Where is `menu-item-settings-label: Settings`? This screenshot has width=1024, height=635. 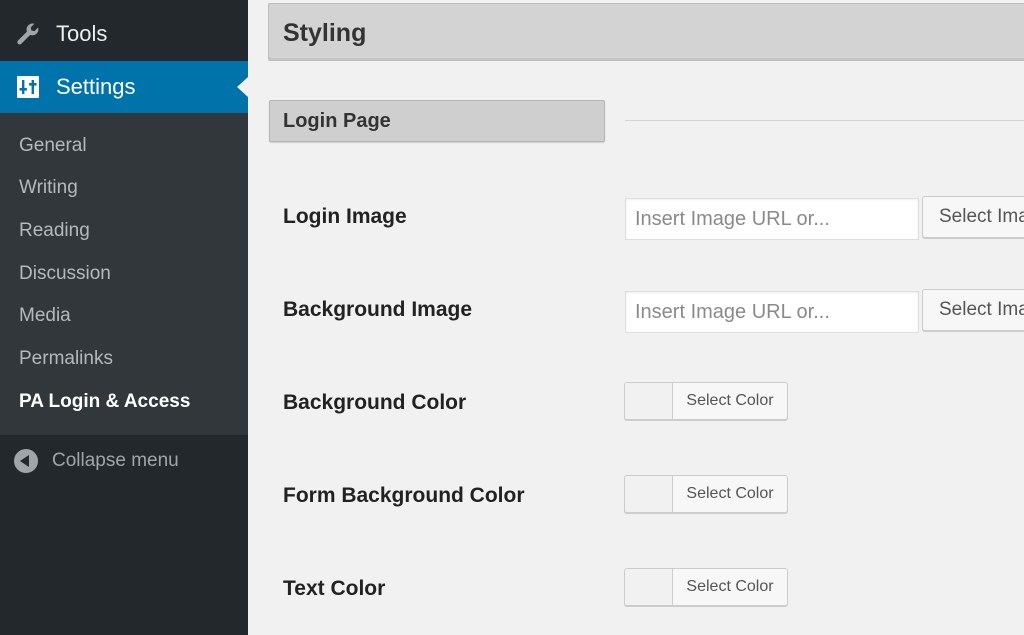
menu-item-settings-label: Settings is located at coordinates (96, 86).